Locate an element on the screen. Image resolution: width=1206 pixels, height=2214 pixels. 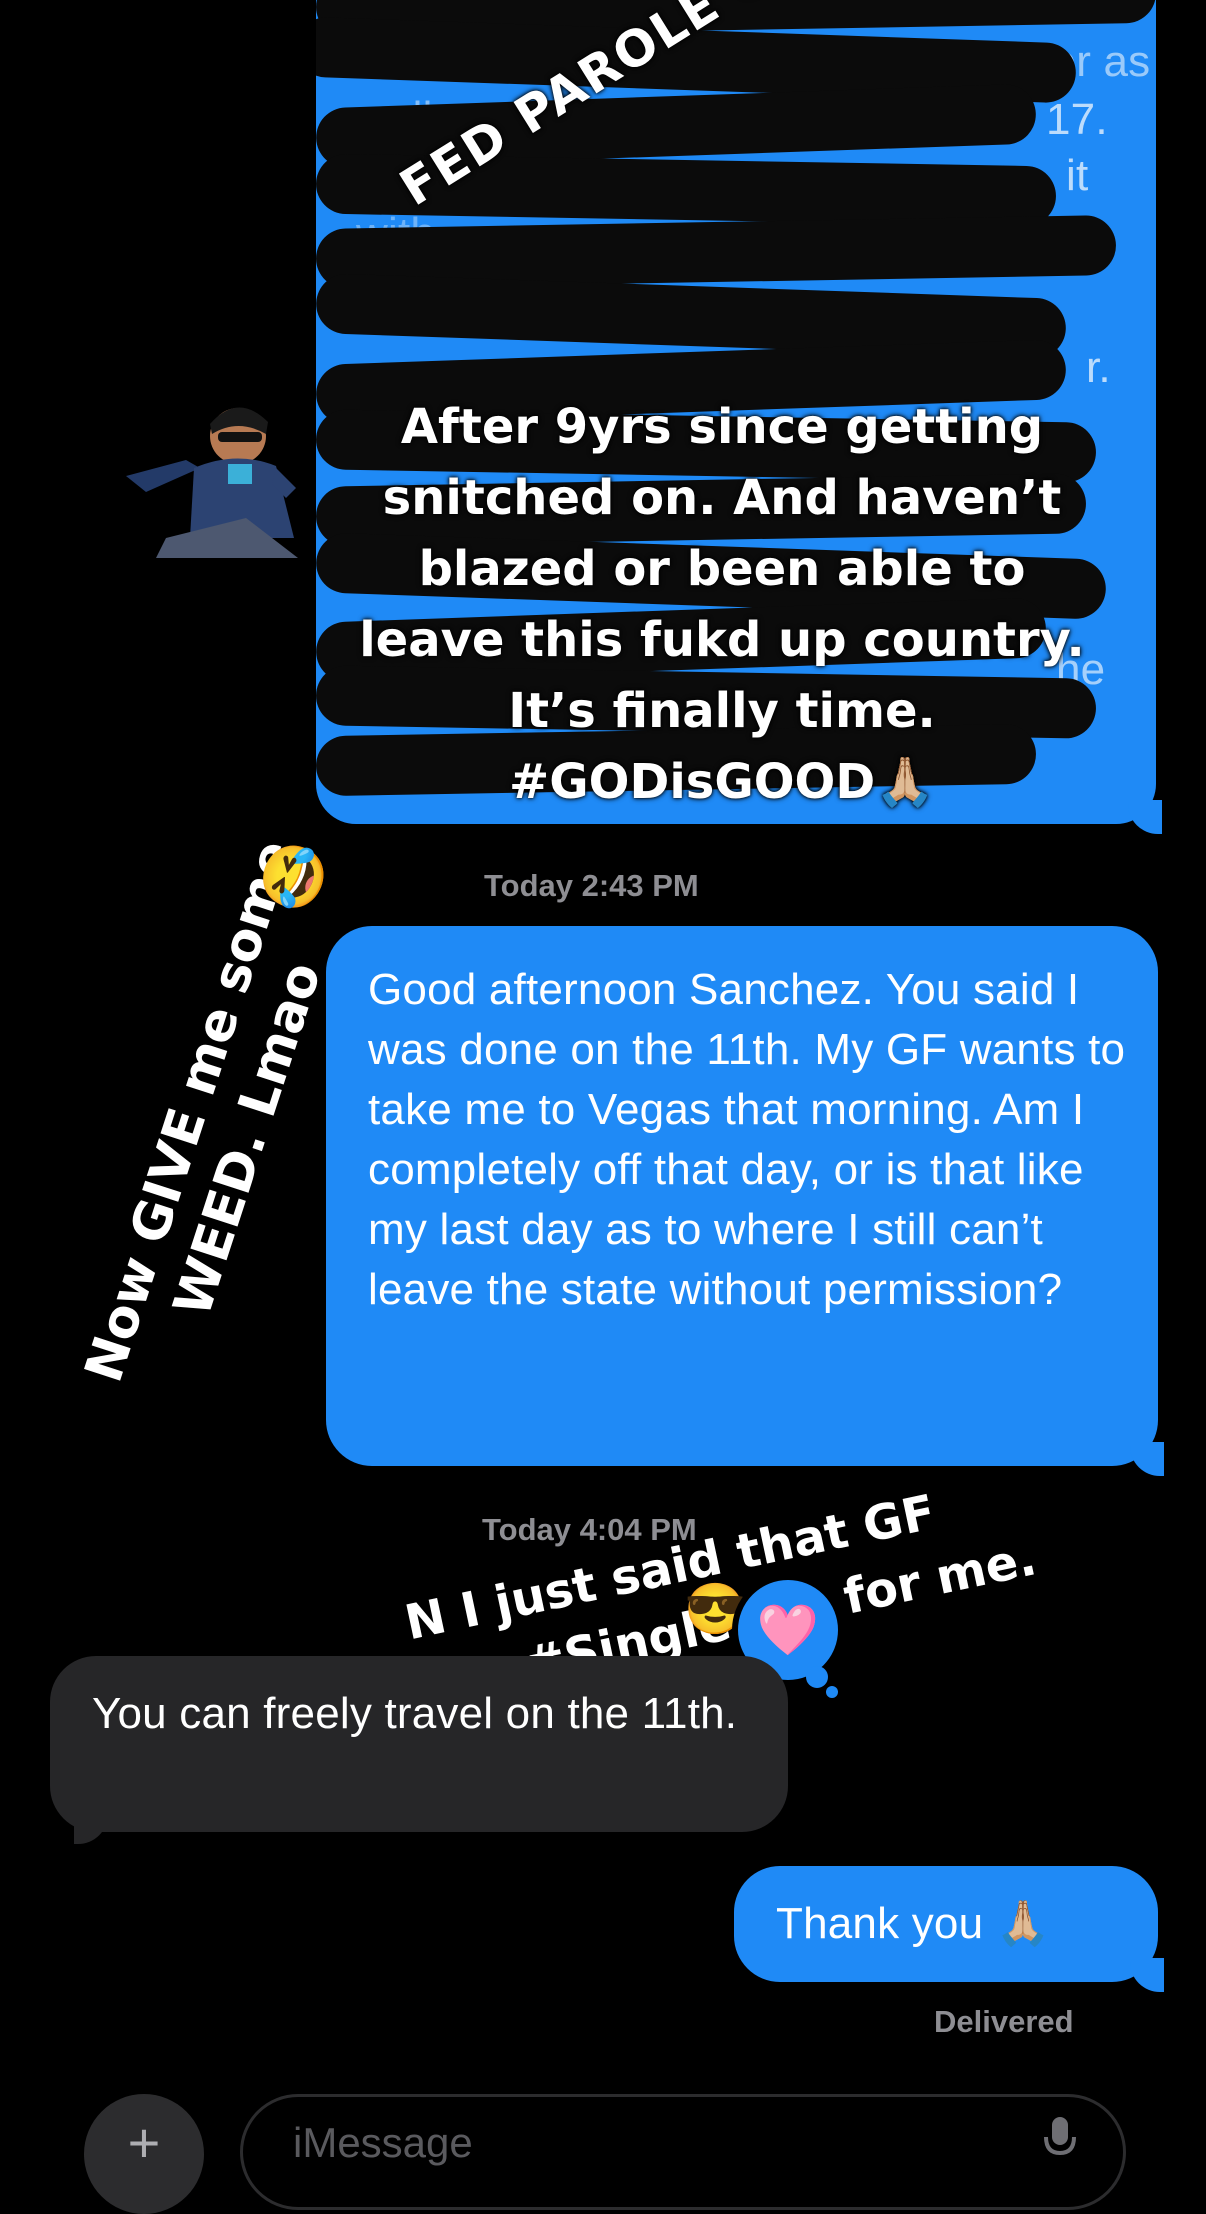
message-input-placeholder: iMessage is located at coordinates (383, 2142).